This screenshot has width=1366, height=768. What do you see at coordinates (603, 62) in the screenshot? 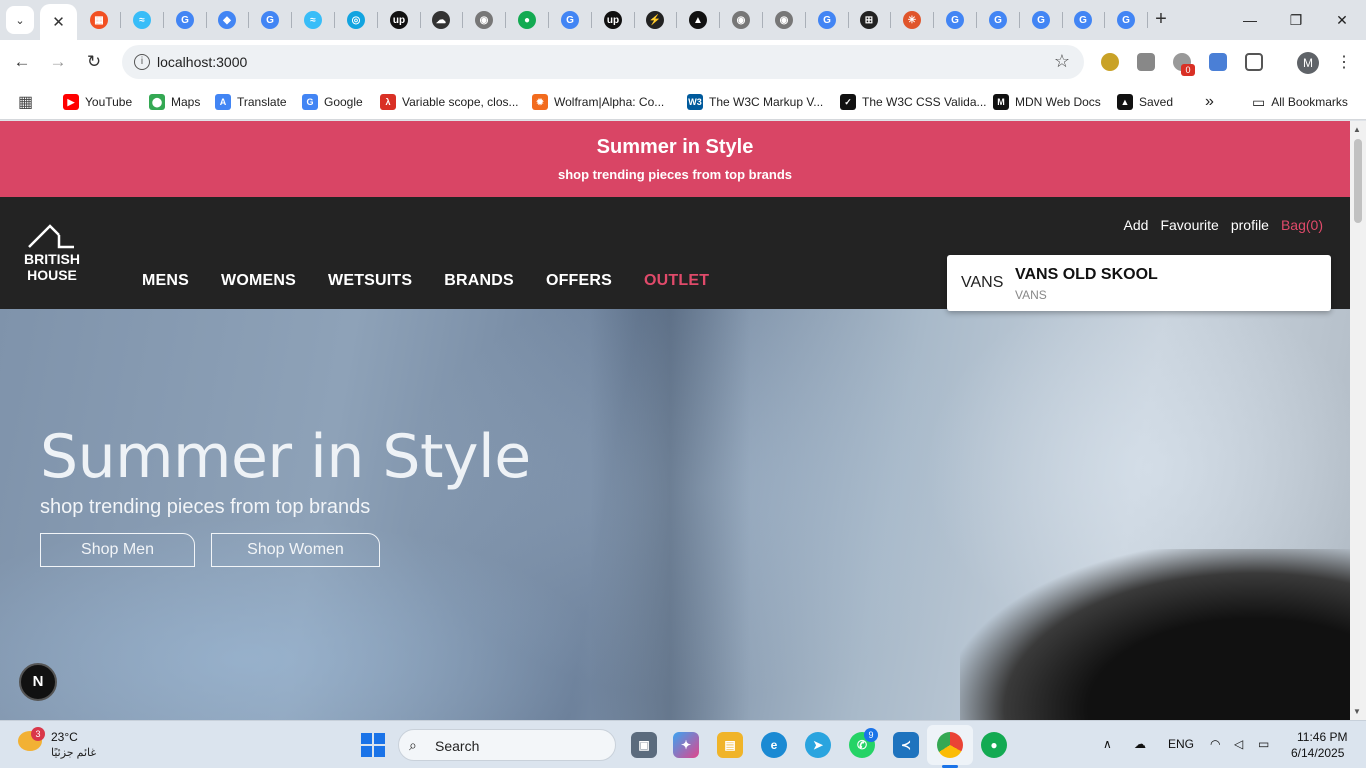
I see `address-bar: i localhost:3000 ☆` at bounding box center [603, 62].